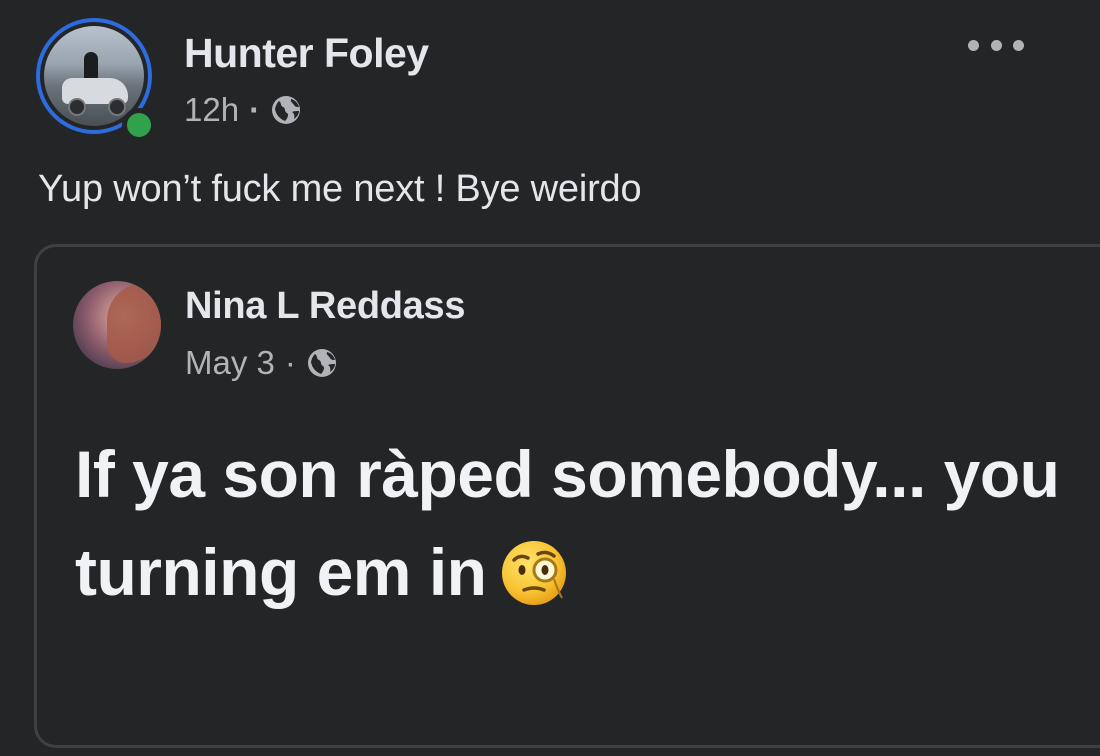 The height and width of the screenshot is (756, 1100). I want to click on post-caption: Yup won’t fuck me next ! Bye weirdo, so click(340, 189).